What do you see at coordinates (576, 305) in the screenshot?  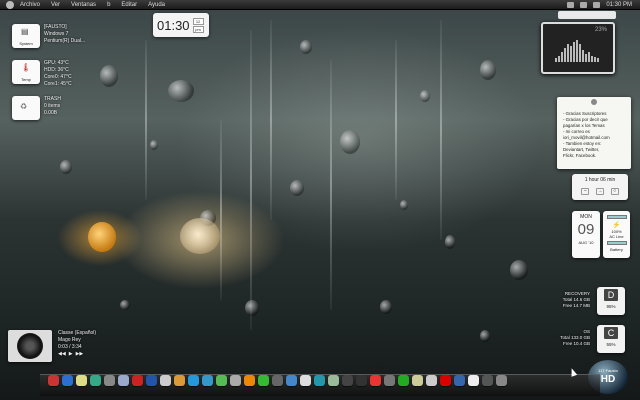 I see `drive-free: Free 14.7 MB` at bounding box center [576, 305].